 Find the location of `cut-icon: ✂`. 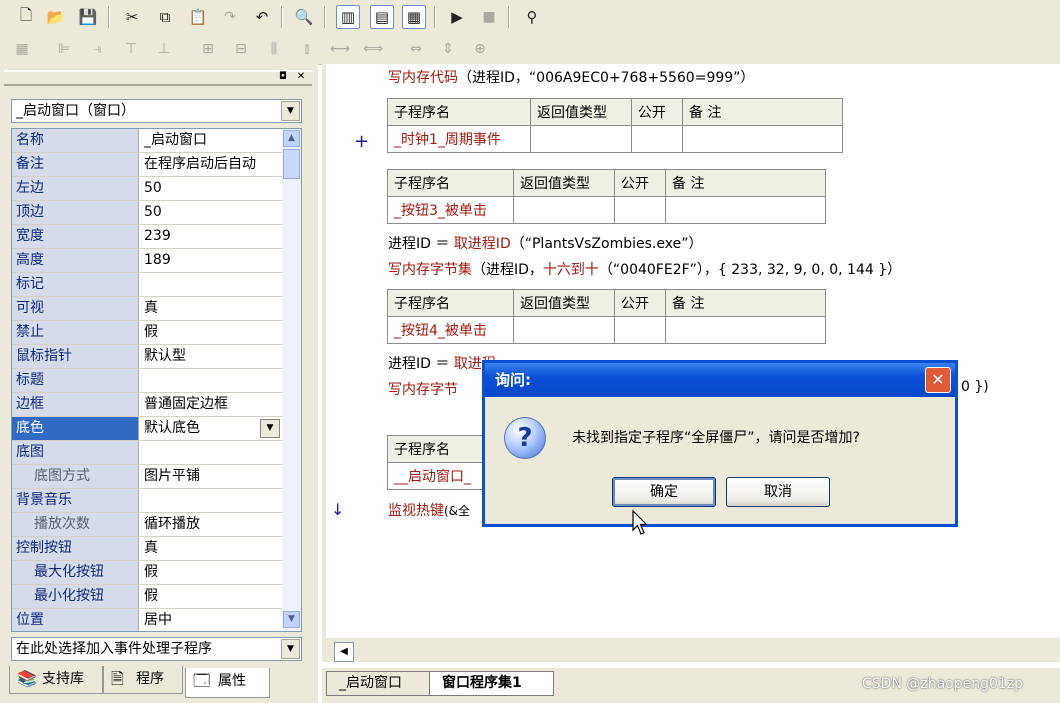

cut-icon: ✂ is located at coordinates (132, 17).